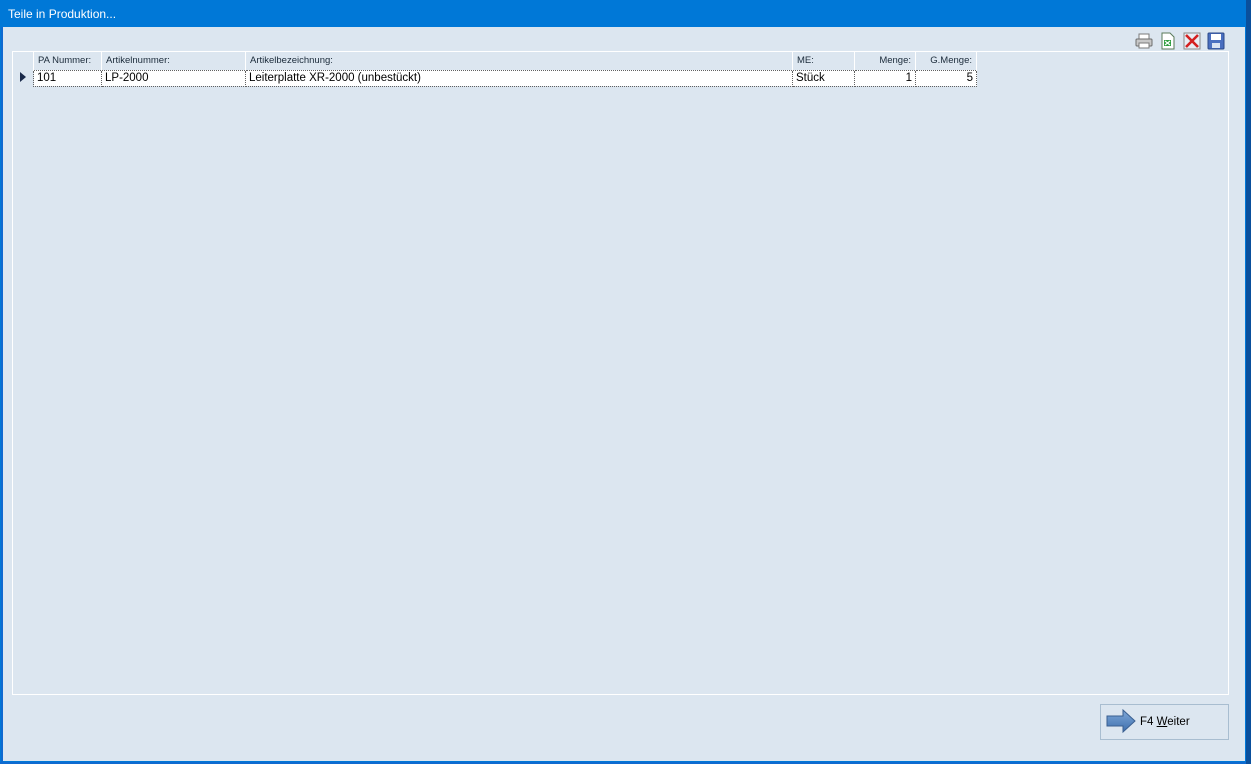 Image resolution: width=1251 pixels, height=764 pixels. I want to click on next-button-label: F4 Weiter, so click(1165, 722).